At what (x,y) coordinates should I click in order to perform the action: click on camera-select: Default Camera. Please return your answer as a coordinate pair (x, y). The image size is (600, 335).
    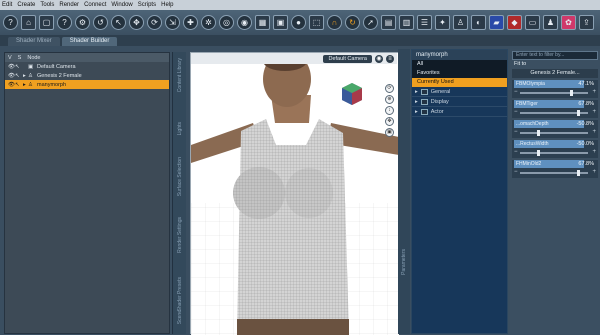
    Looking at the image, I should click on (347, 58).